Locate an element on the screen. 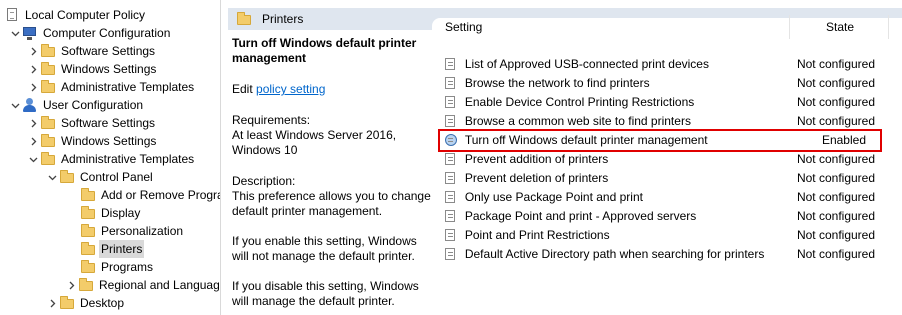  tree-item-label: Regional and Language Options is located at coordinates (159, 285).